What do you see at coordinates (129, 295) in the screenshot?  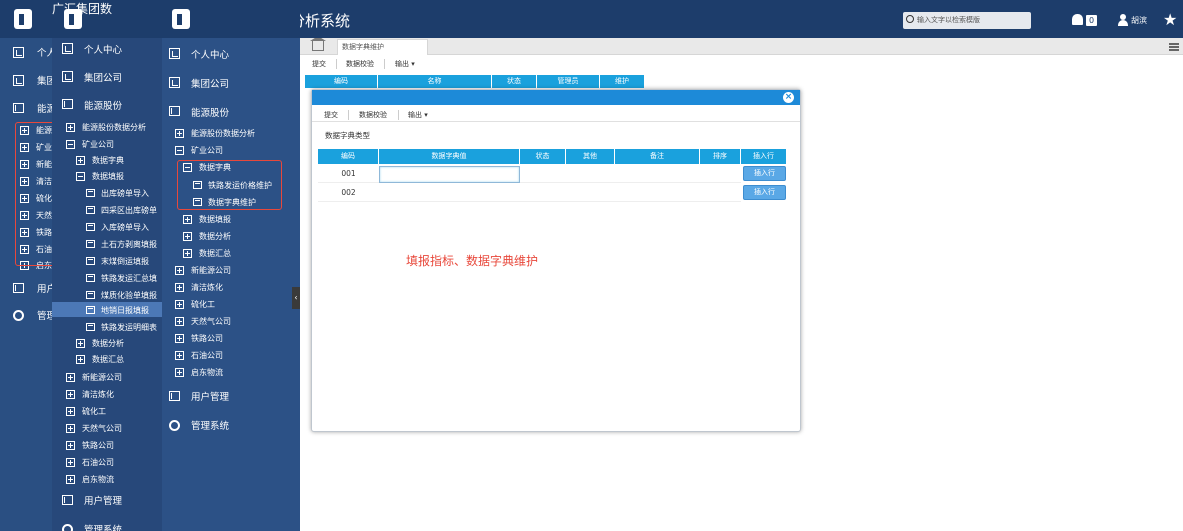 I see `tree-leaf: 煤质化验单填报` at bounding box center [129, 295].